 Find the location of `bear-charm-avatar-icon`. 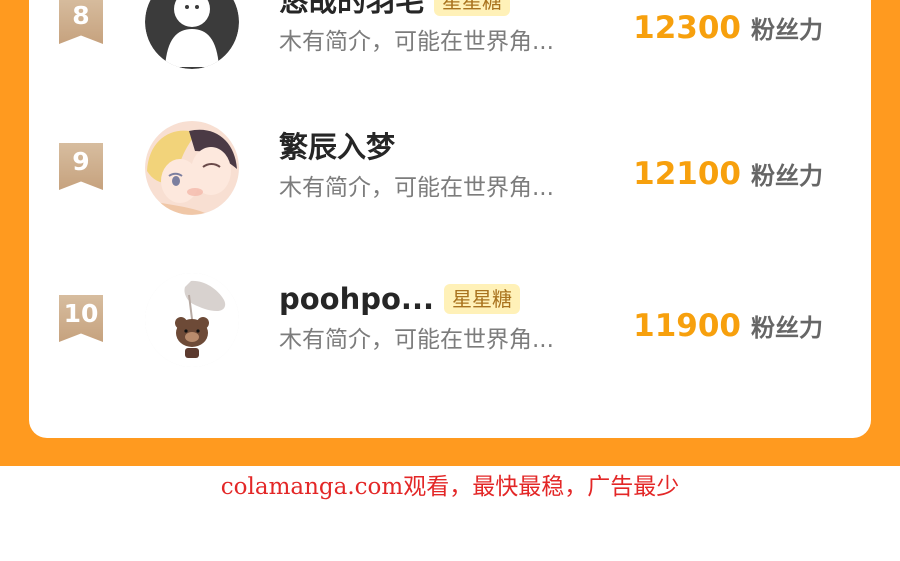

bear-charm-avatar-icon is located at coordinates (192, 320).